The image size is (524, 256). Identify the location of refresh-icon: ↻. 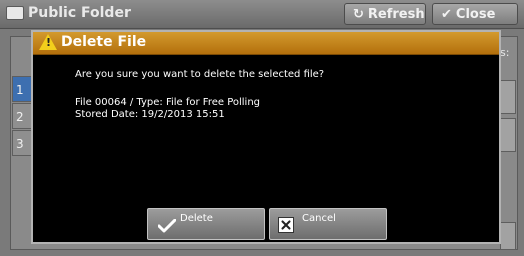
(358, 14).